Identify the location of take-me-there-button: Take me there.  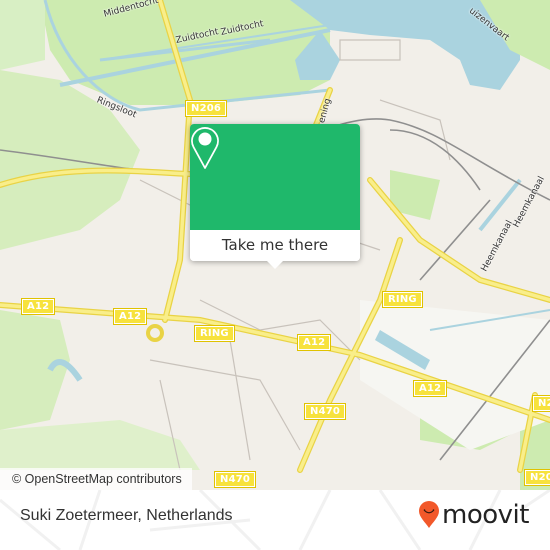
(275, 245).